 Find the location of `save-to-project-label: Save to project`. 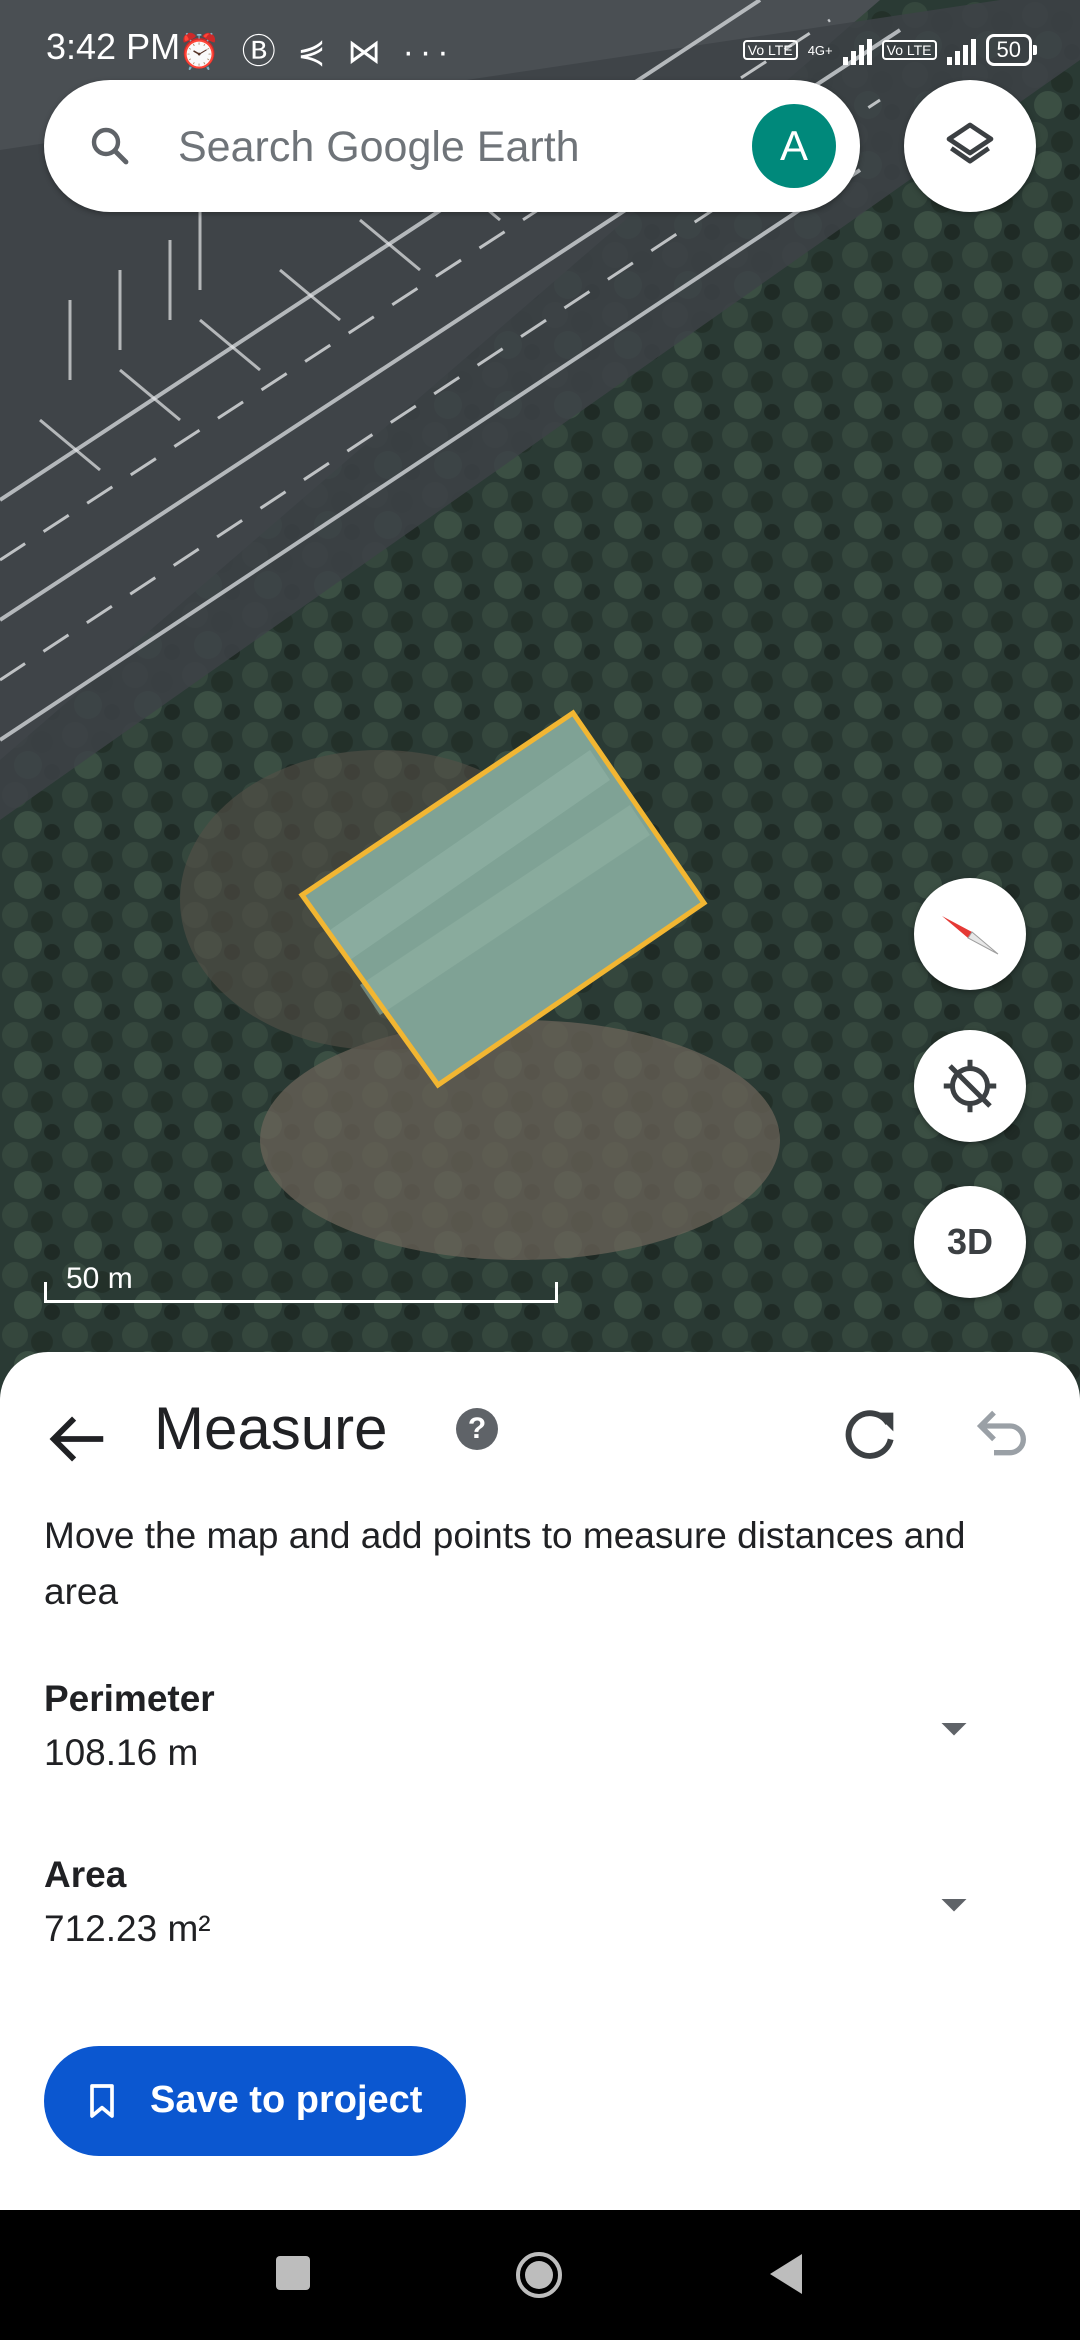

save-to-project-label: Save to project is located at coordinates (286, 2100).